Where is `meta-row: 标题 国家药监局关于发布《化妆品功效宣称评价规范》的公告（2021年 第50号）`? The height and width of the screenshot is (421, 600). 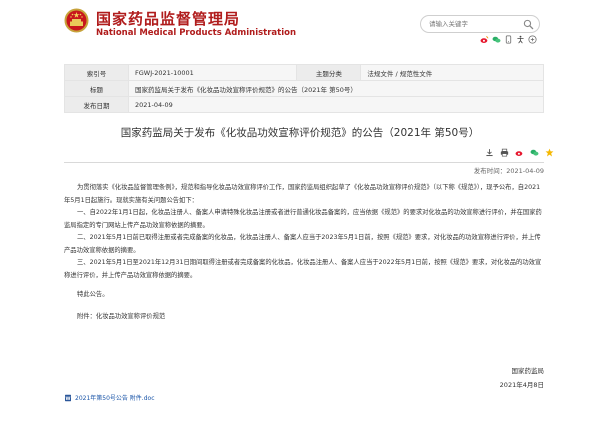
meta-row: 标题 国家药监局关于发布《化妆品功效宣称评价规范》的公告（2021年 第50号） is located at coordinates (304, 88).